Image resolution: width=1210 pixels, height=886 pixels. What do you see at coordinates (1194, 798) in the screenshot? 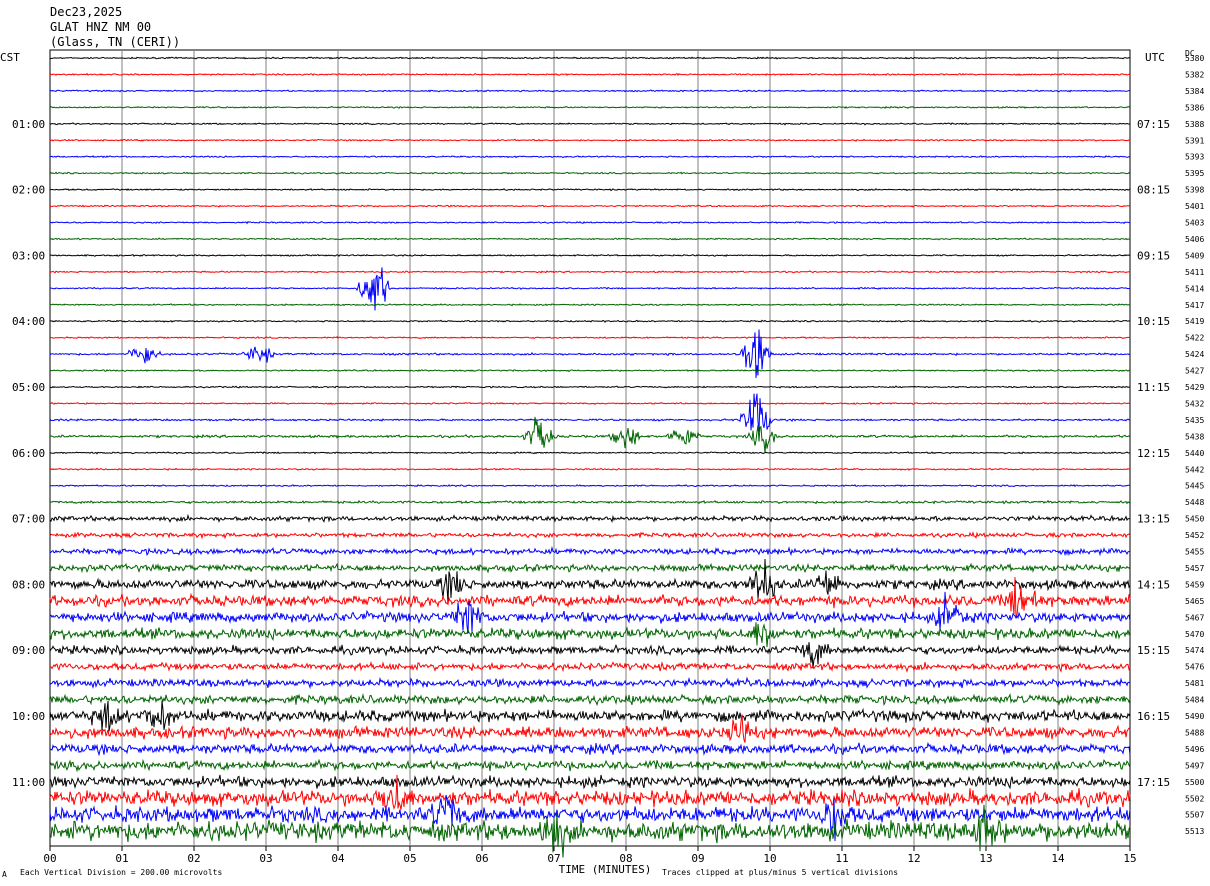
I see `dc-offset: 5502` at bounding box center [1194, 798].